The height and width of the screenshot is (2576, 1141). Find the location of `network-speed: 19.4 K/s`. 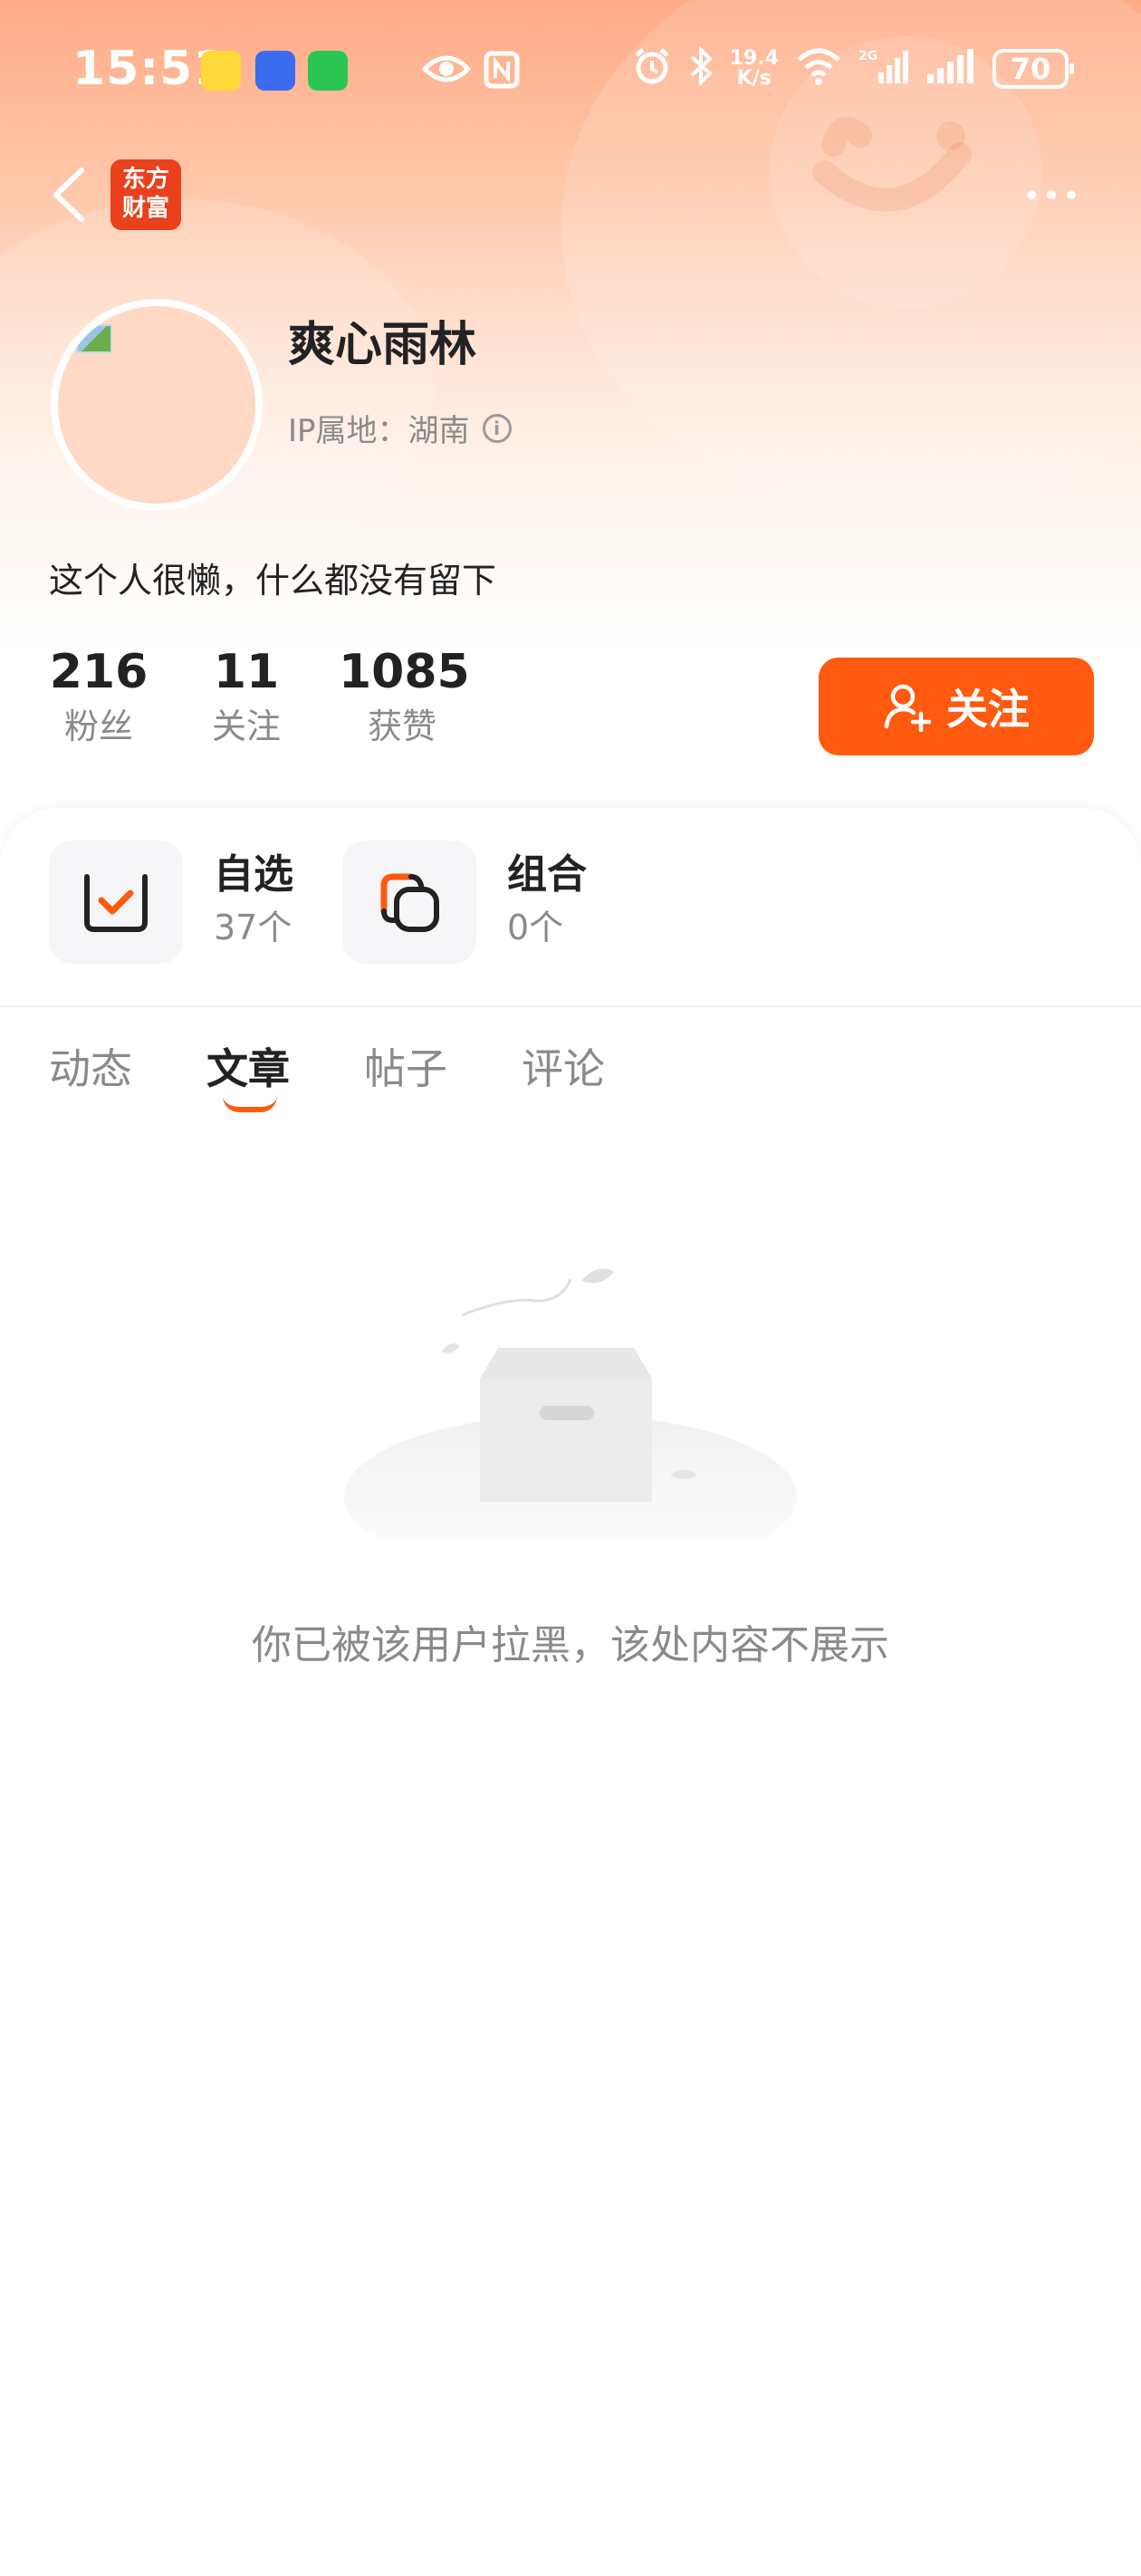

network-speed: 19.4 K/s is located at coordinates (754, 69).